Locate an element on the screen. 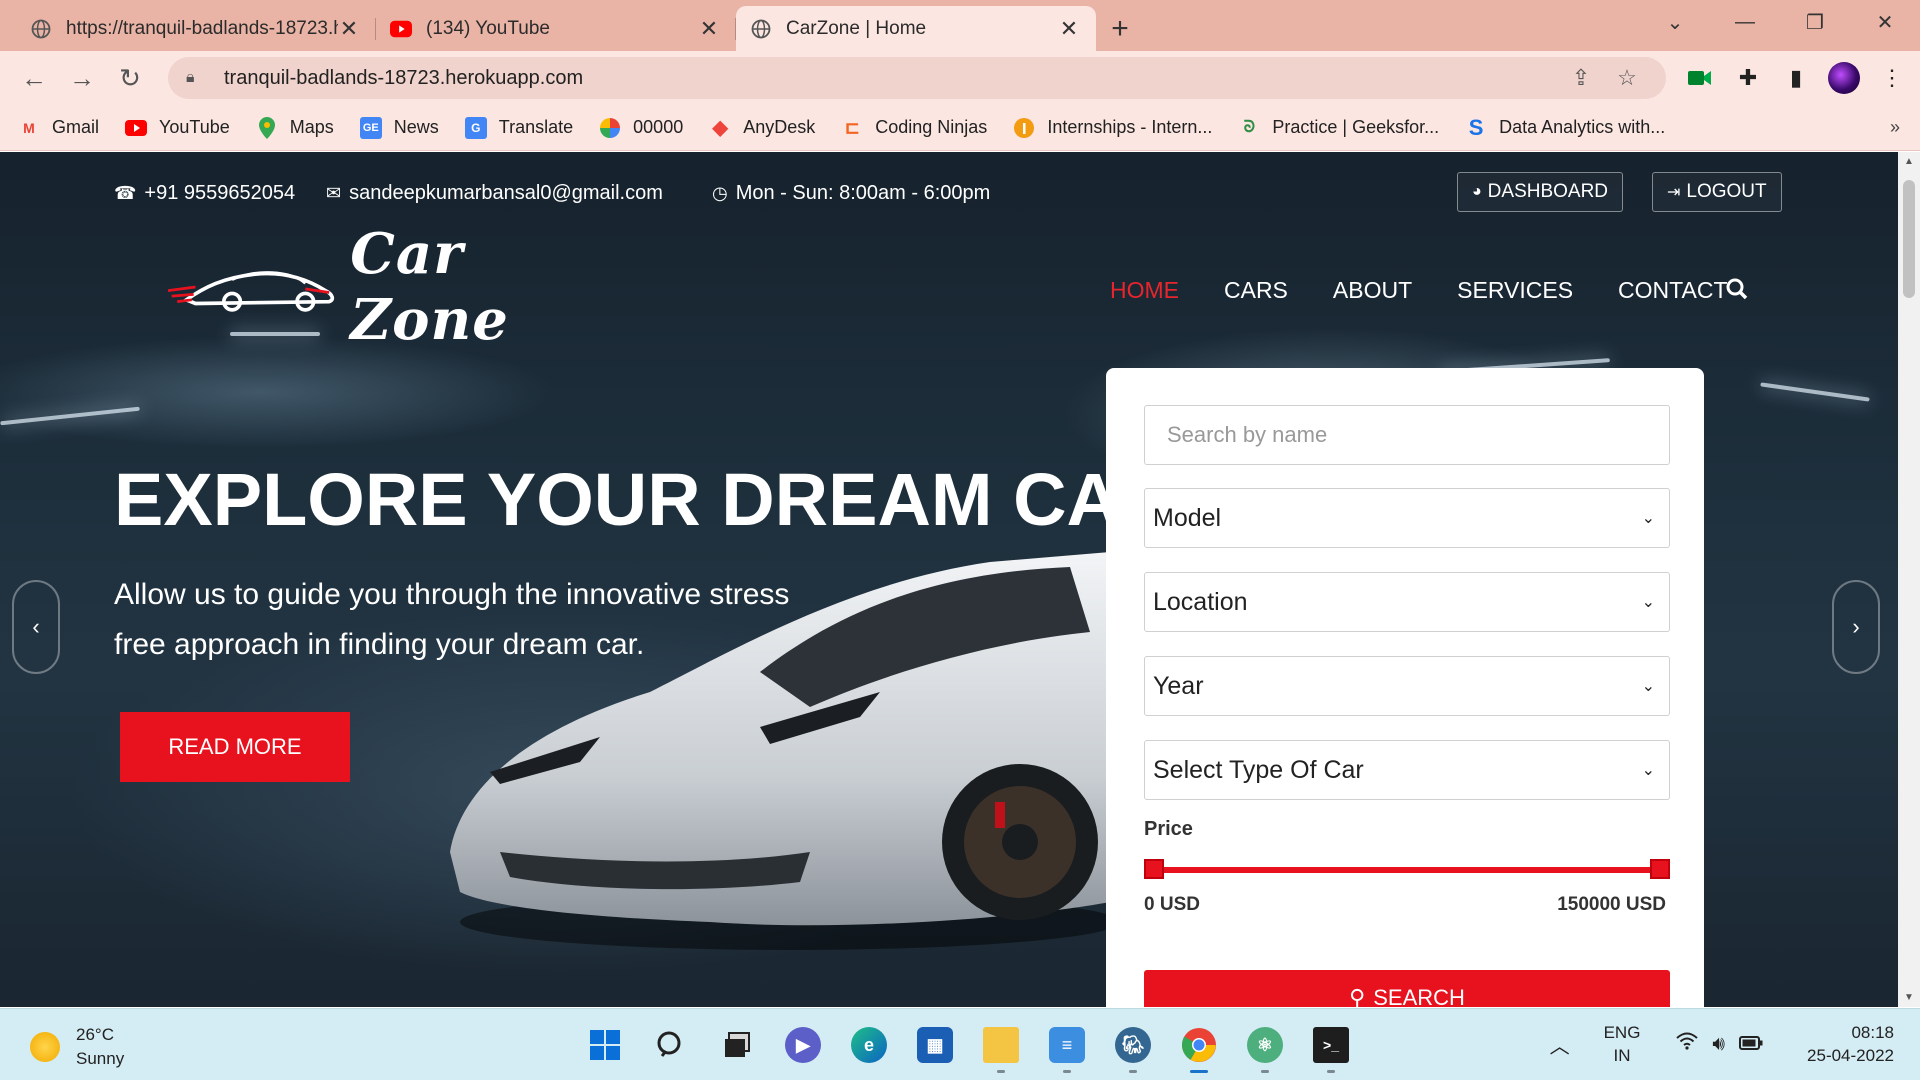  windows-logo-icon is located at coordinates (605, 1045).